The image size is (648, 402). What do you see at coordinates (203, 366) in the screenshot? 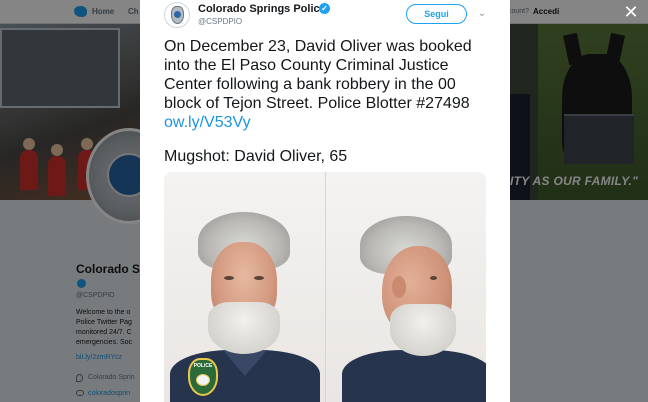
I see `badge-text: POLICE` at bounding box center [203, 366].